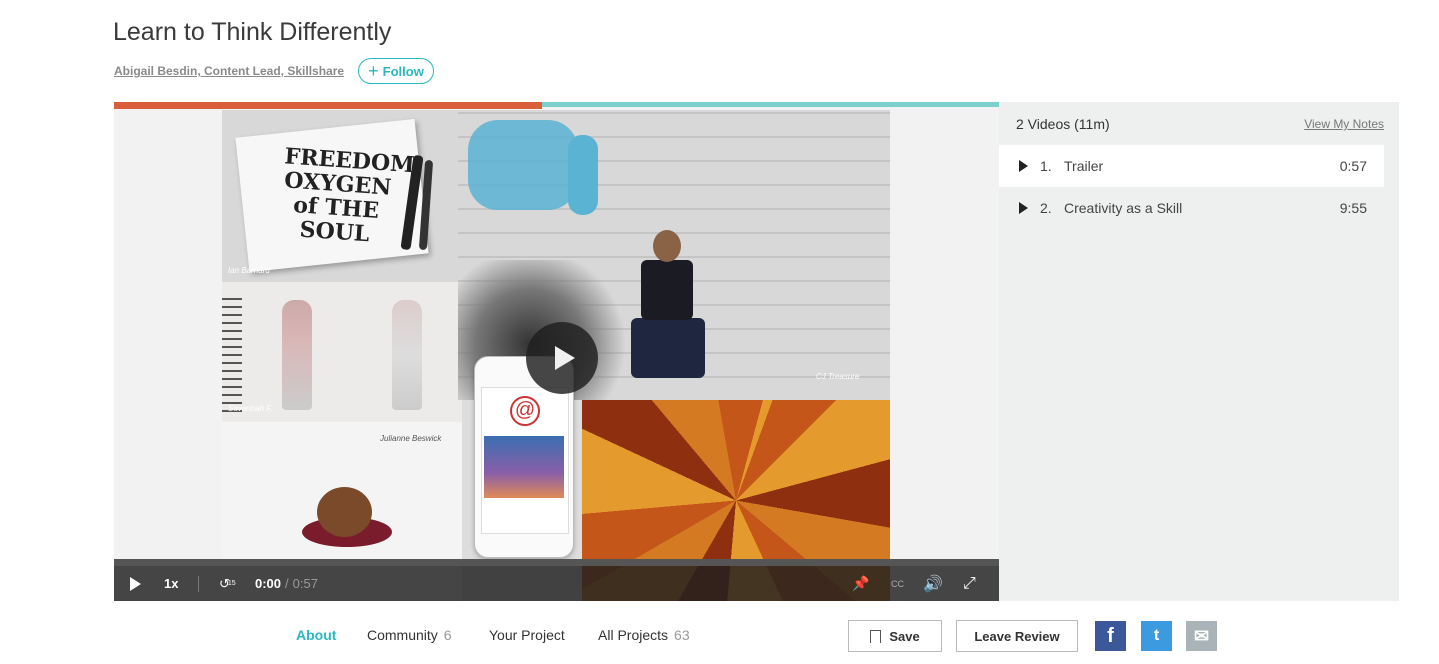 Image resolution: width=1439 pixels, height=664 pixels. Describe the element at coordinates (527, 635) in the screenshot. I see `tab-your-project: Your Project` at that location.